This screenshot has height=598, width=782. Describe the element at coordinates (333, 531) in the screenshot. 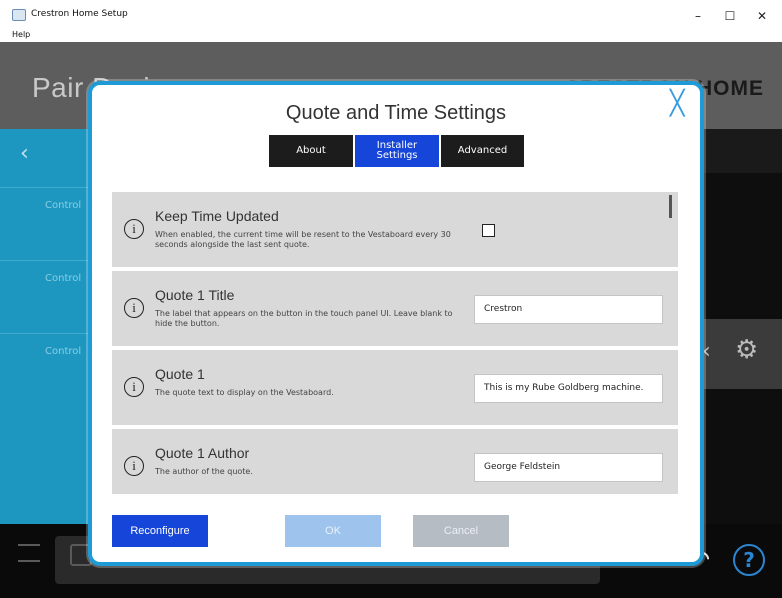

I see `ok-button: OK` at that location.